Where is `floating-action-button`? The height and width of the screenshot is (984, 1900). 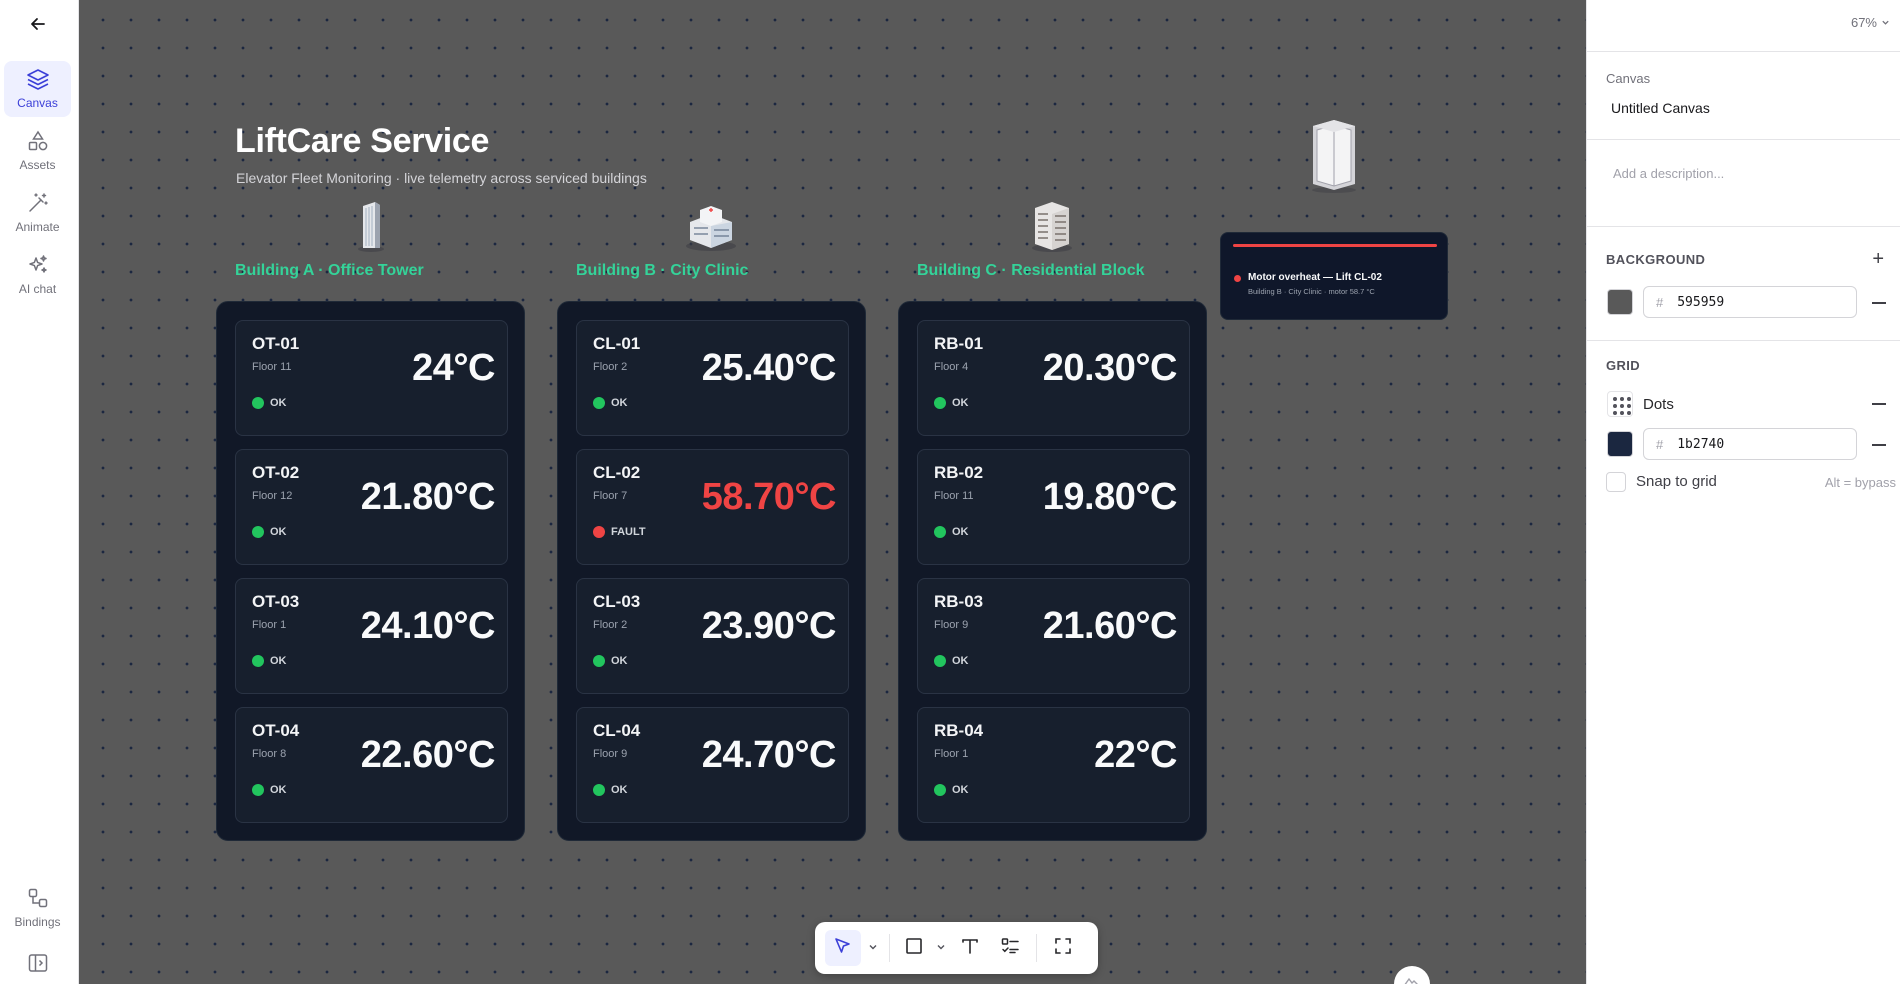
floating-action-button is located at coordinates (1412, 975).